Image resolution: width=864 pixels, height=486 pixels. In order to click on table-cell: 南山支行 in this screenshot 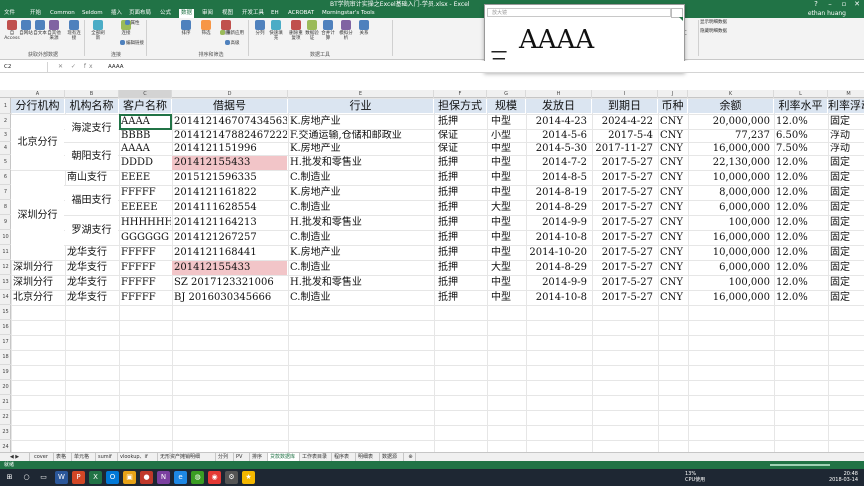, I will do `click(91, 178)`.